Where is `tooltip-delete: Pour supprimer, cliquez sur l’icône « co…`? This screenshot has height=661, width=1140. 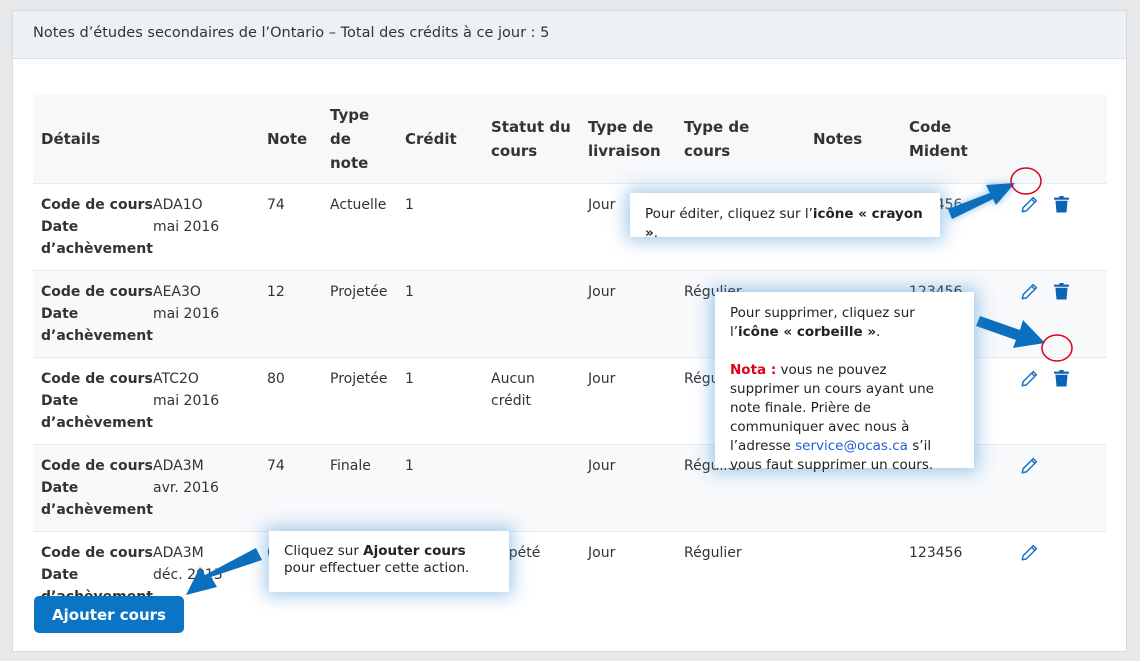
tooltip-delete: Pour supprimer, cliquez sur l’icône « co… is located at coordinates (844, 382).